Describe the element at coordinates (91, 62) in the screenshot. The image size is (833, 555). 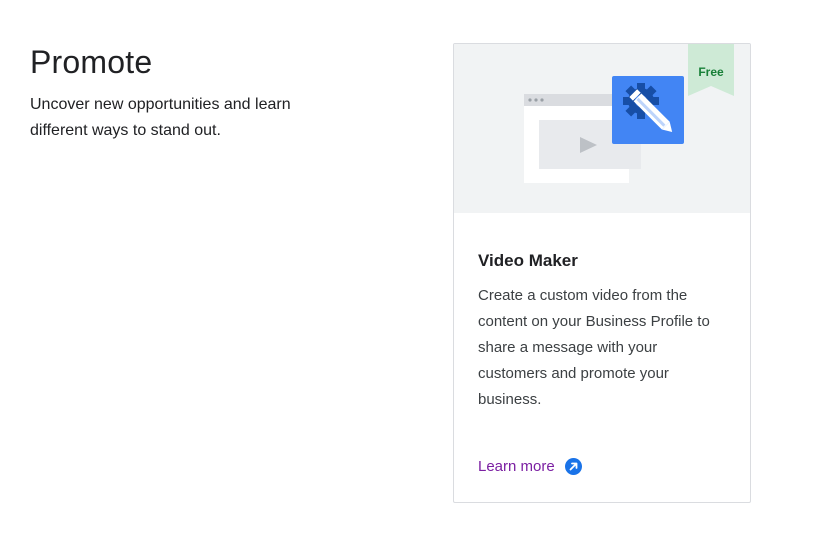
I see `section-title: Promote` at that location.